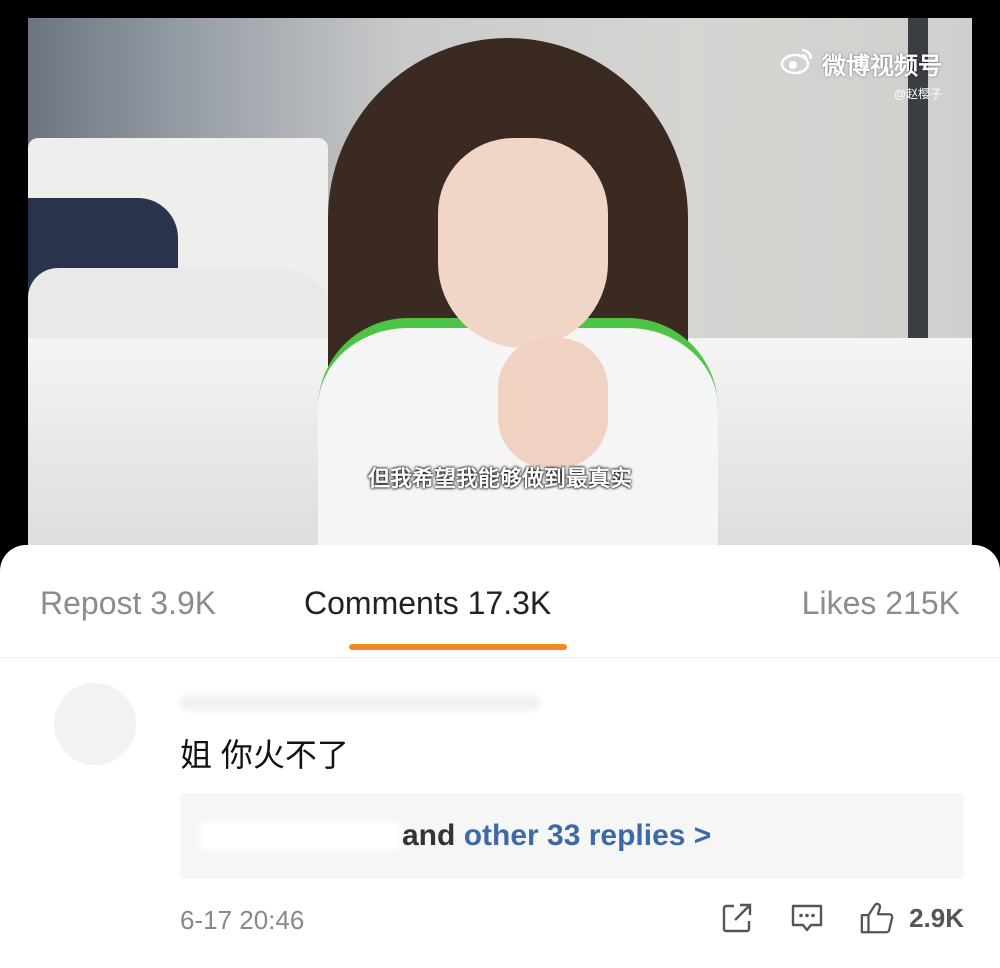 This screenshot has height=968, width=1000. I want to click on like-button: 2.9K, so click(911, 918).